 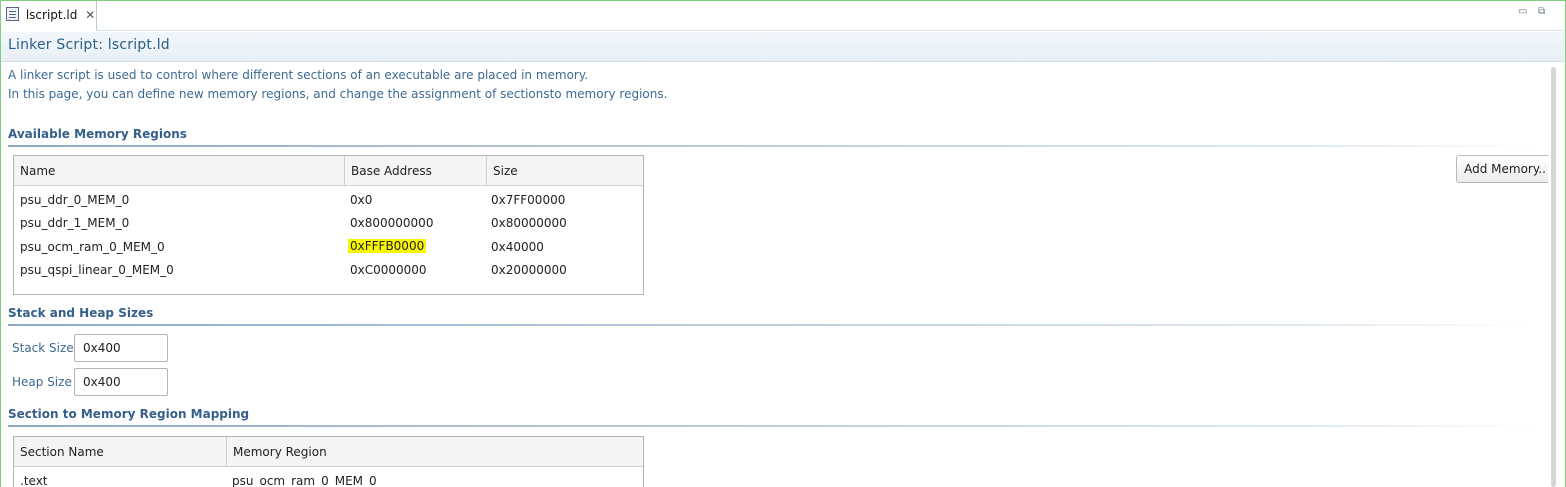 I want to click on column-header-size: Size, so click(x=566, y=171).